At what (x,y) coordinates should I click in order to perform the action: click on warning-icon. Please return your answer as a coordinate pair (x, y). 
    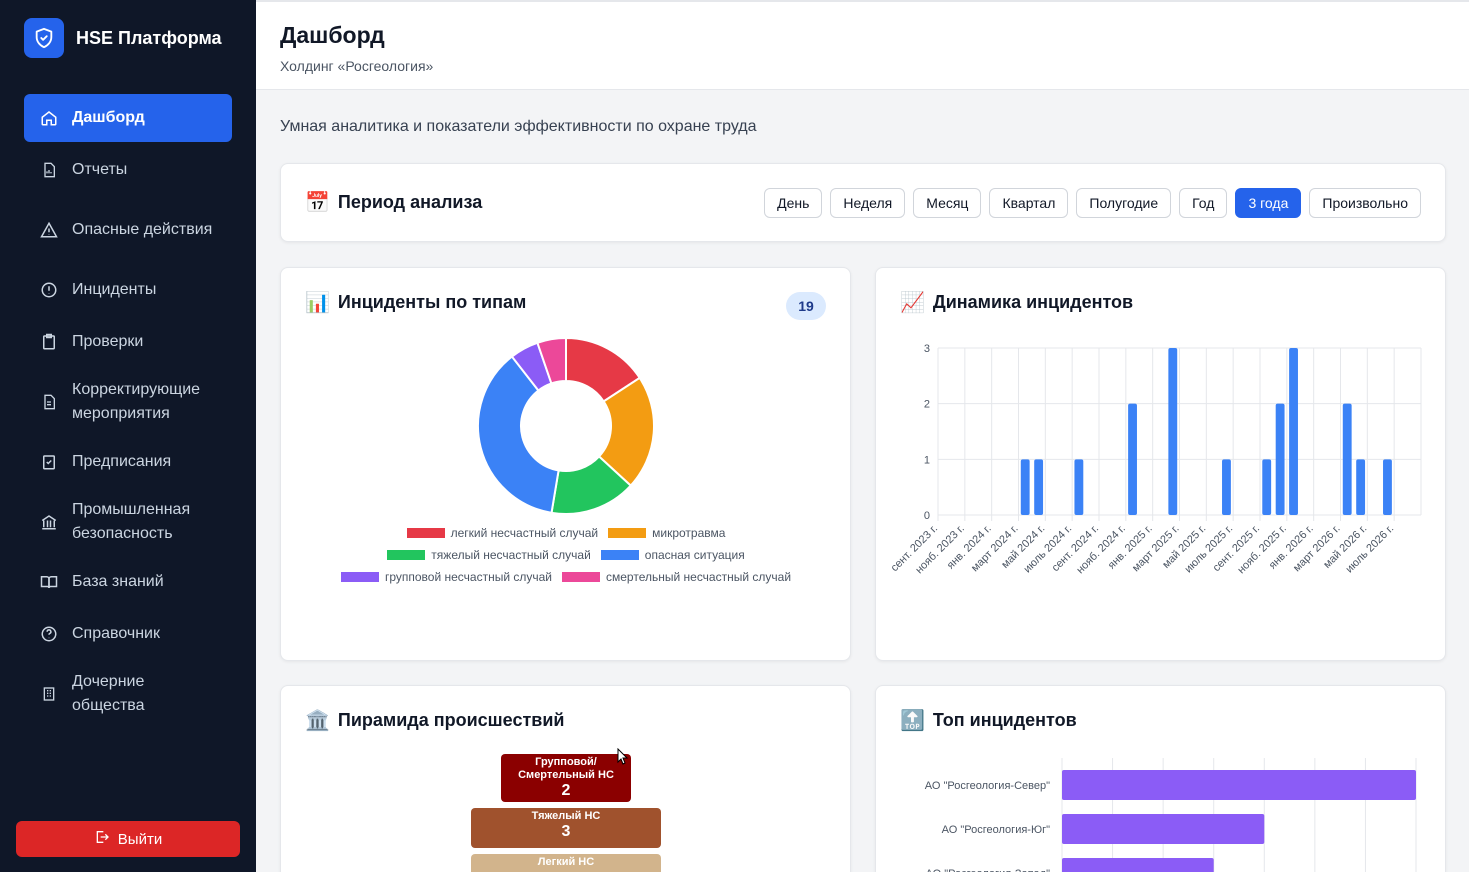
    Looking at the image, I should click on (49, 230).